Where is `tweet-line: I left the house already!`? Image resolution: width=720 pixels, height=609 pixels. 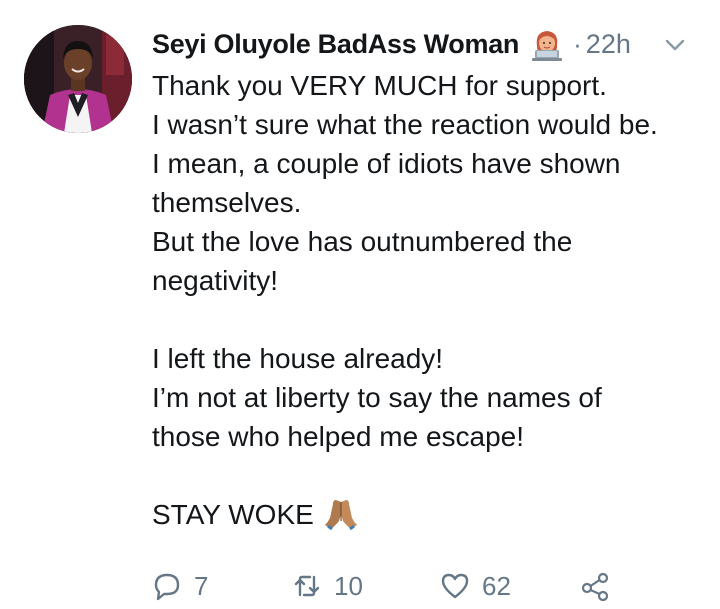
tweet-line: I left the house already! is located at coordinates (298, 358).